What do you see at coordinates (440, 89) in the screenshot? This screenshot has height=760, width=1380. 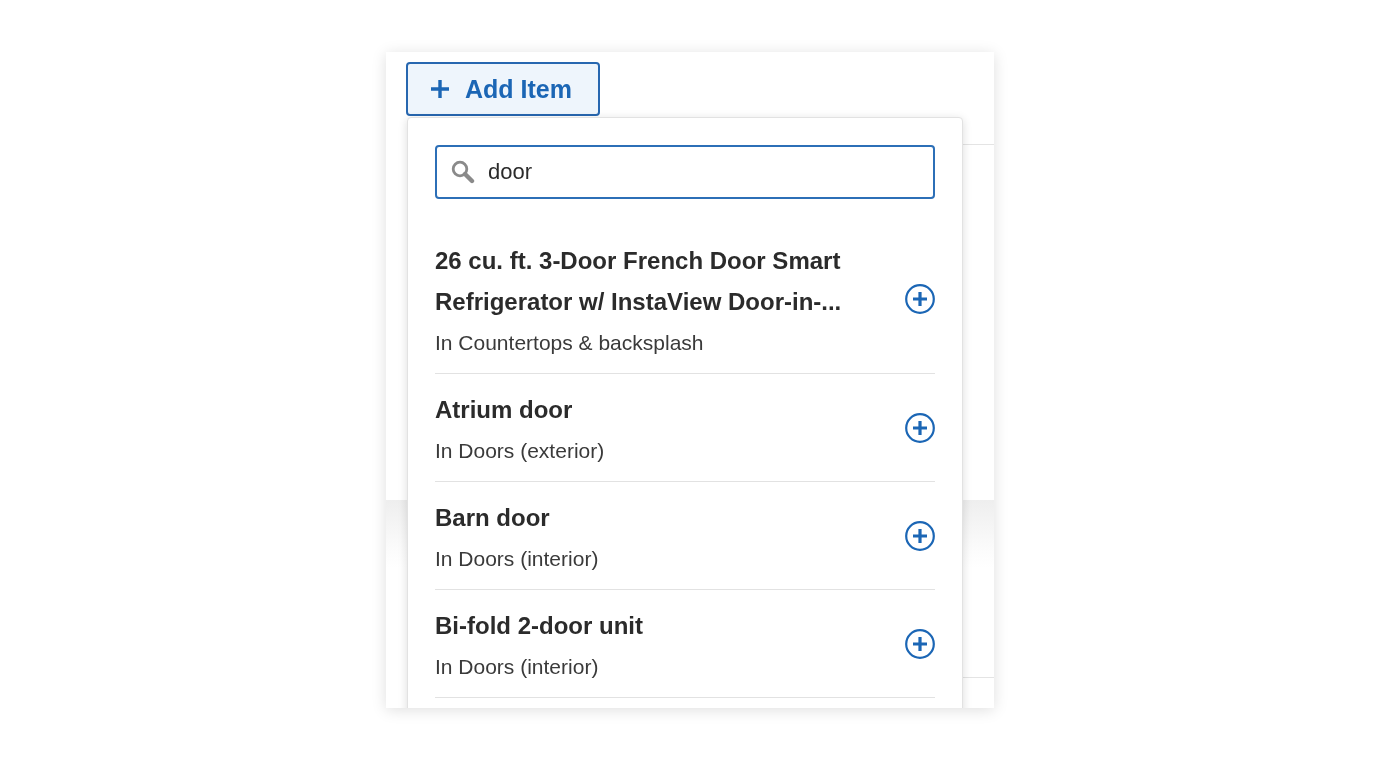 I see `plus-icon` at bounding box center [440, 89].